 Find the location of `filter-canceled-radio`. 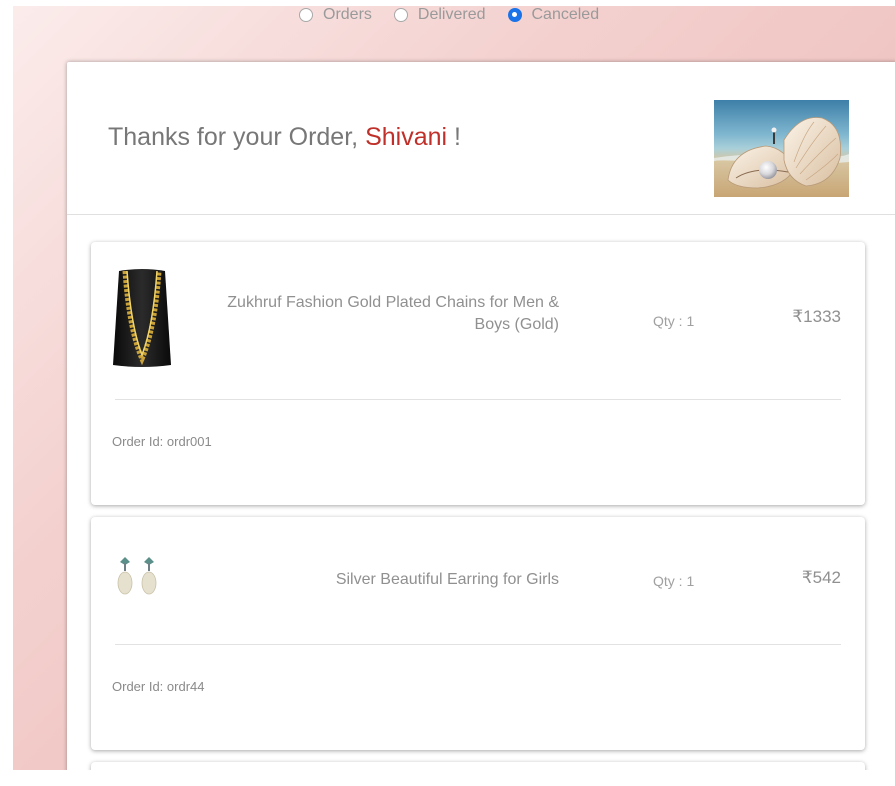

filter-canceled-radio is located at coordinates (514, 15).